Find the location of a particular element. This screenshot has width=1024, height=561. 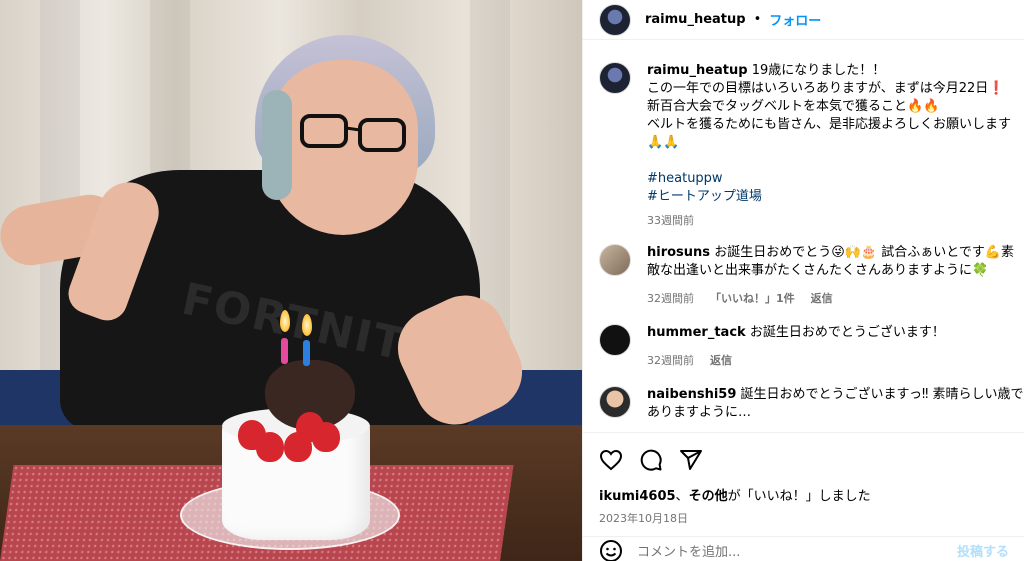

caption-line: ベルトを獲るためにも皆さん、是非応援よろしくお願いします is located at coordinates (829, 124).